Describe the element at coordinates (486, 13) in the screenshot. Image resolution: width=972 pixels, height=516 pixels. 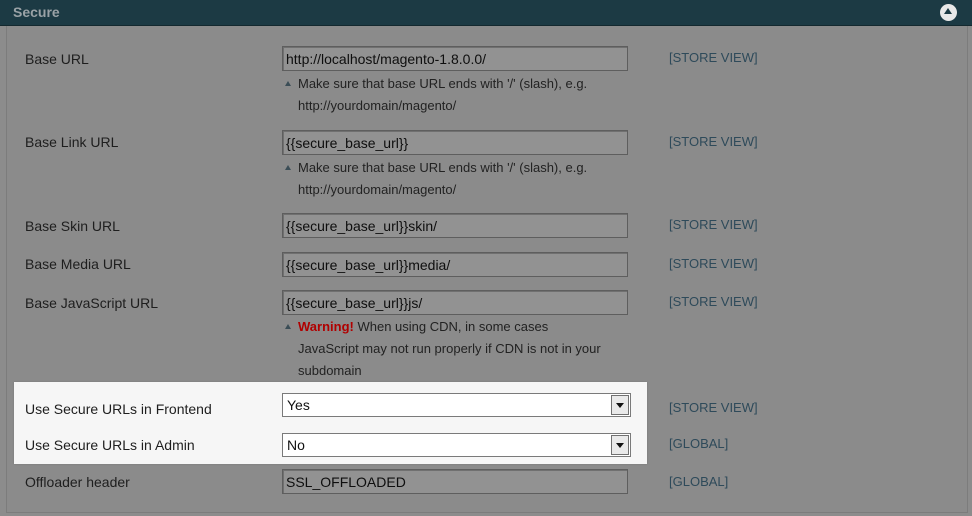
I see `section-header: Secure` at that location.